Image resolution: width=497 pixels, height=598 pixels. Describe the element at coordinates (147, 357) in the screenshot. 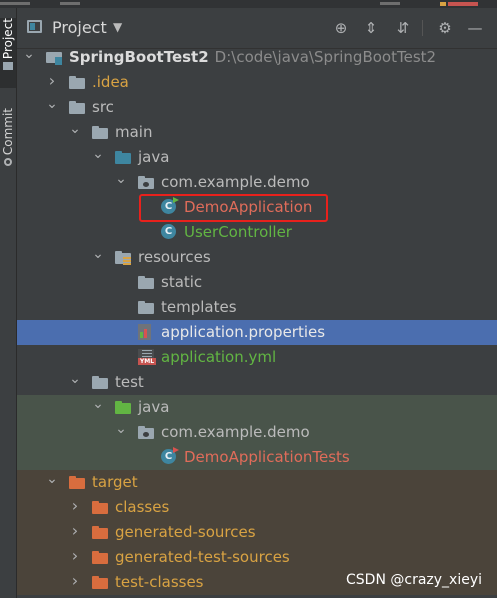

I see `yml-file-icon: YML` at that location.